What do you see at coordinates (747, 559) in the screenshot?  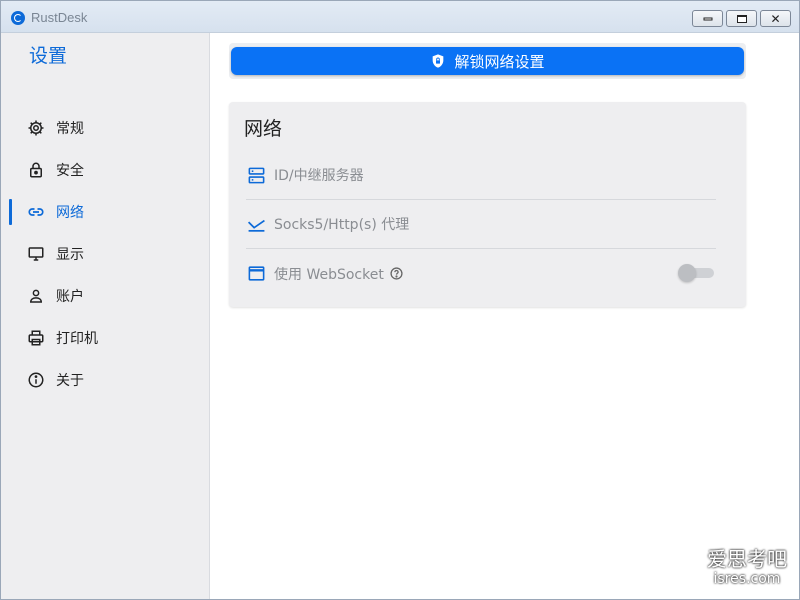 I see `watermark-main: 爱思考吧` at bounding box center [747, 559].